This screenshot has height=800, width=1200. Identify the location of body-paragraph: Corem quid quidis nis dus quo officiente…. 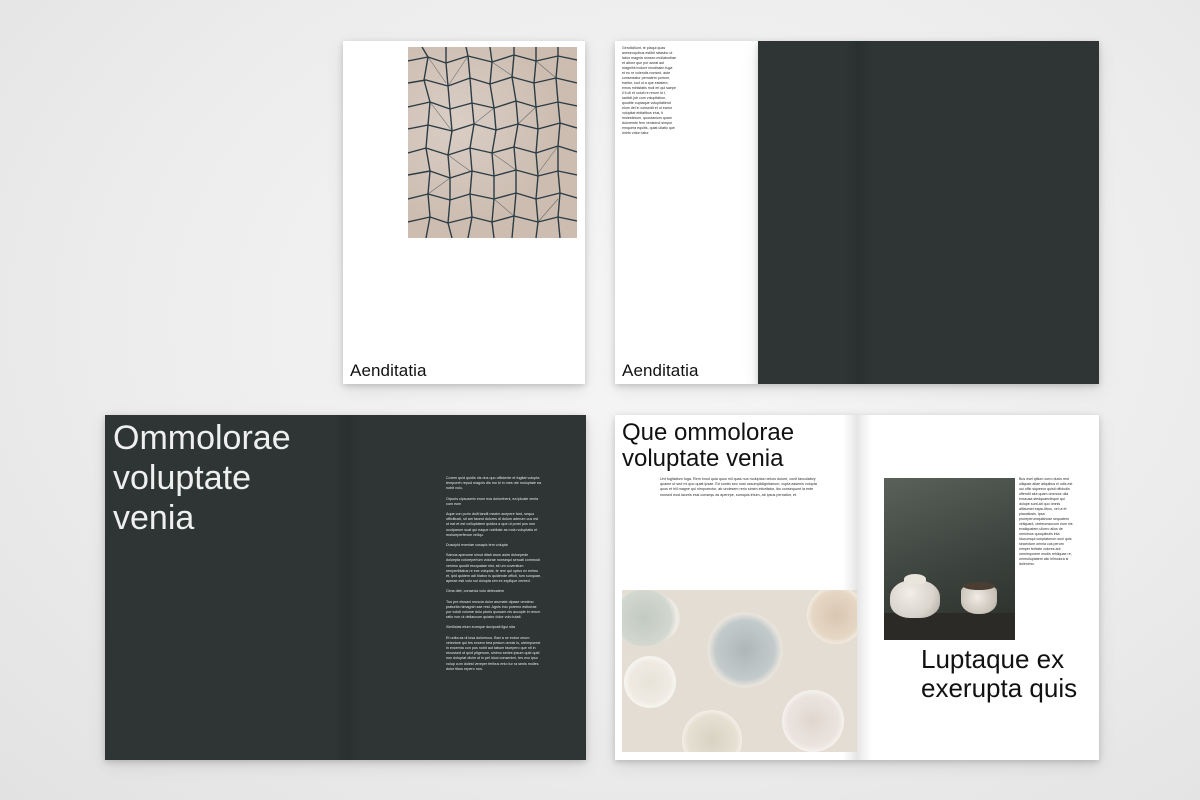
(494, 483).